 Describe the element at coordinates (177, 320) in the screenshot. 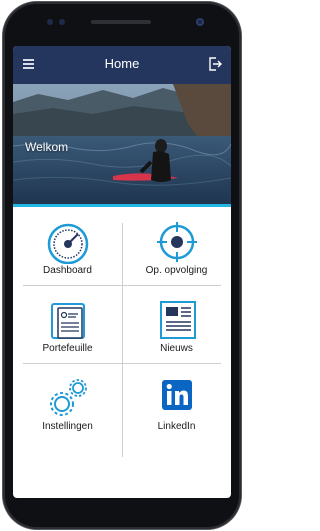

I see `newspaper-icon` at that location.